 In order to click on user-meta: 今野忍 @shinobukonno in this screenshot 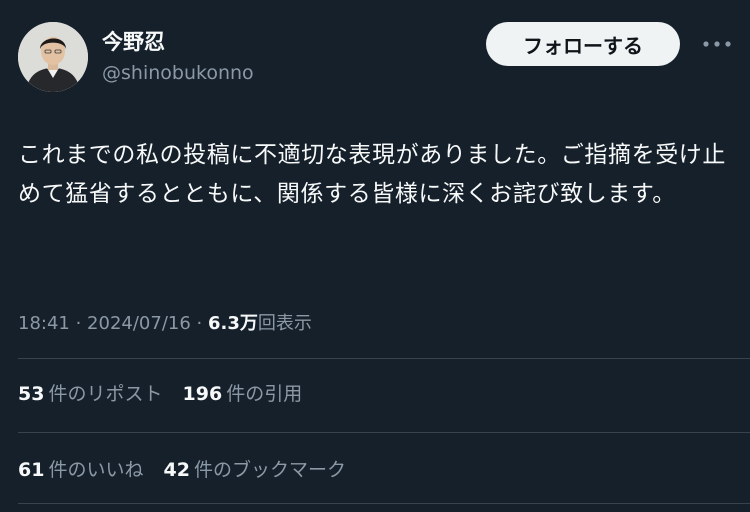, I will do `click(178, 57)`.